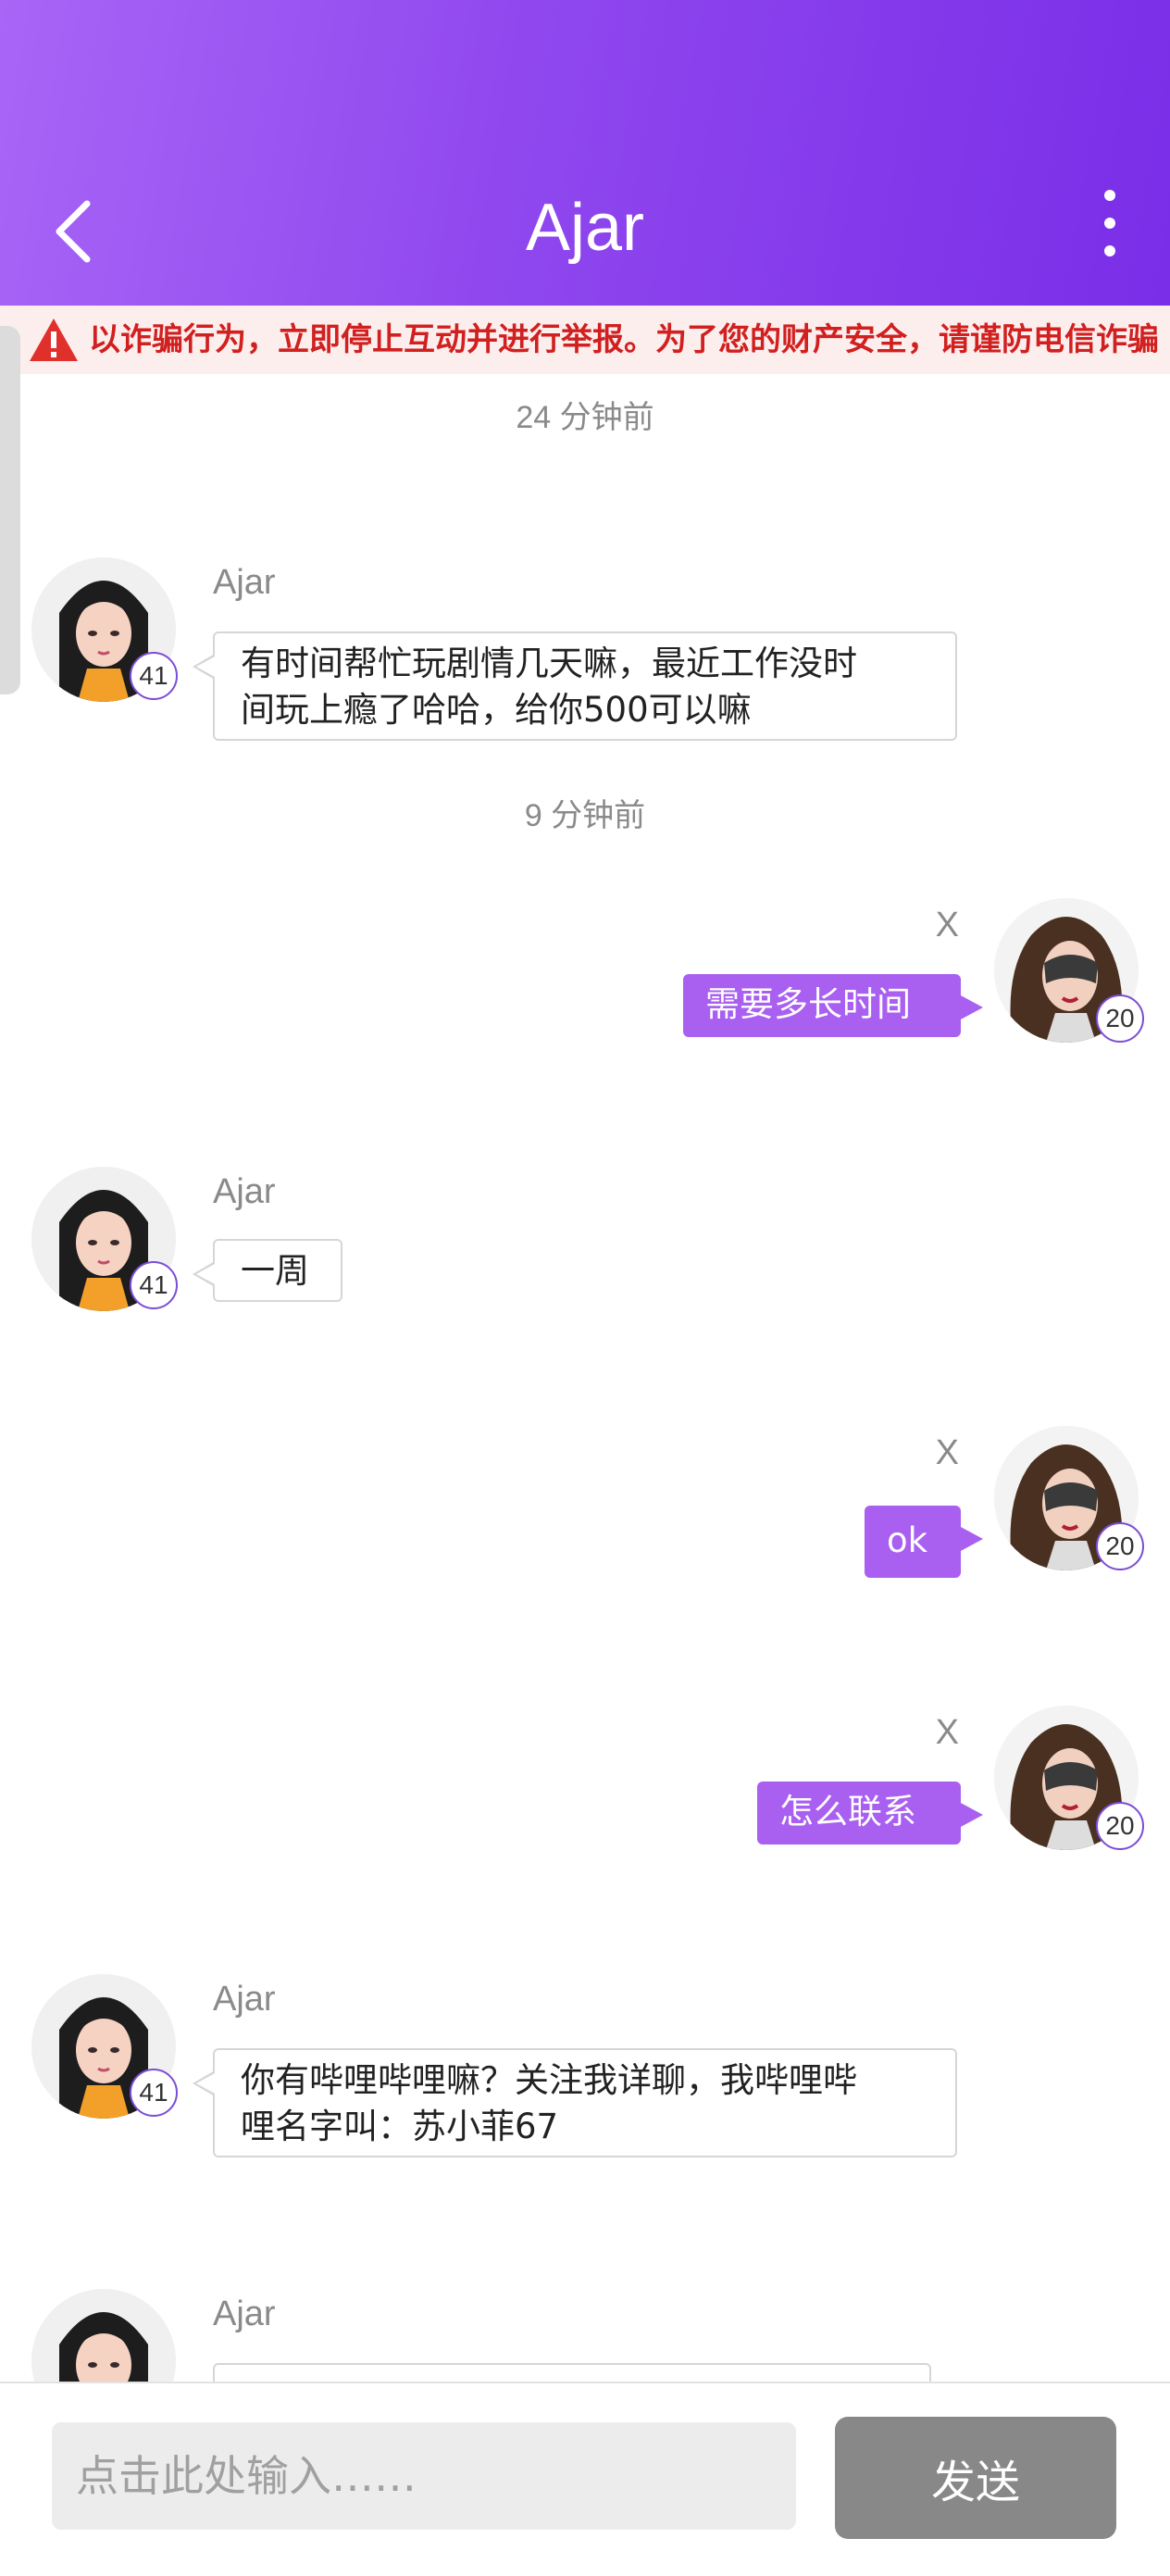 This screenshot has width=1170, height=2576. I want to click on my-message-bubble: ok, so click(924, 1542).